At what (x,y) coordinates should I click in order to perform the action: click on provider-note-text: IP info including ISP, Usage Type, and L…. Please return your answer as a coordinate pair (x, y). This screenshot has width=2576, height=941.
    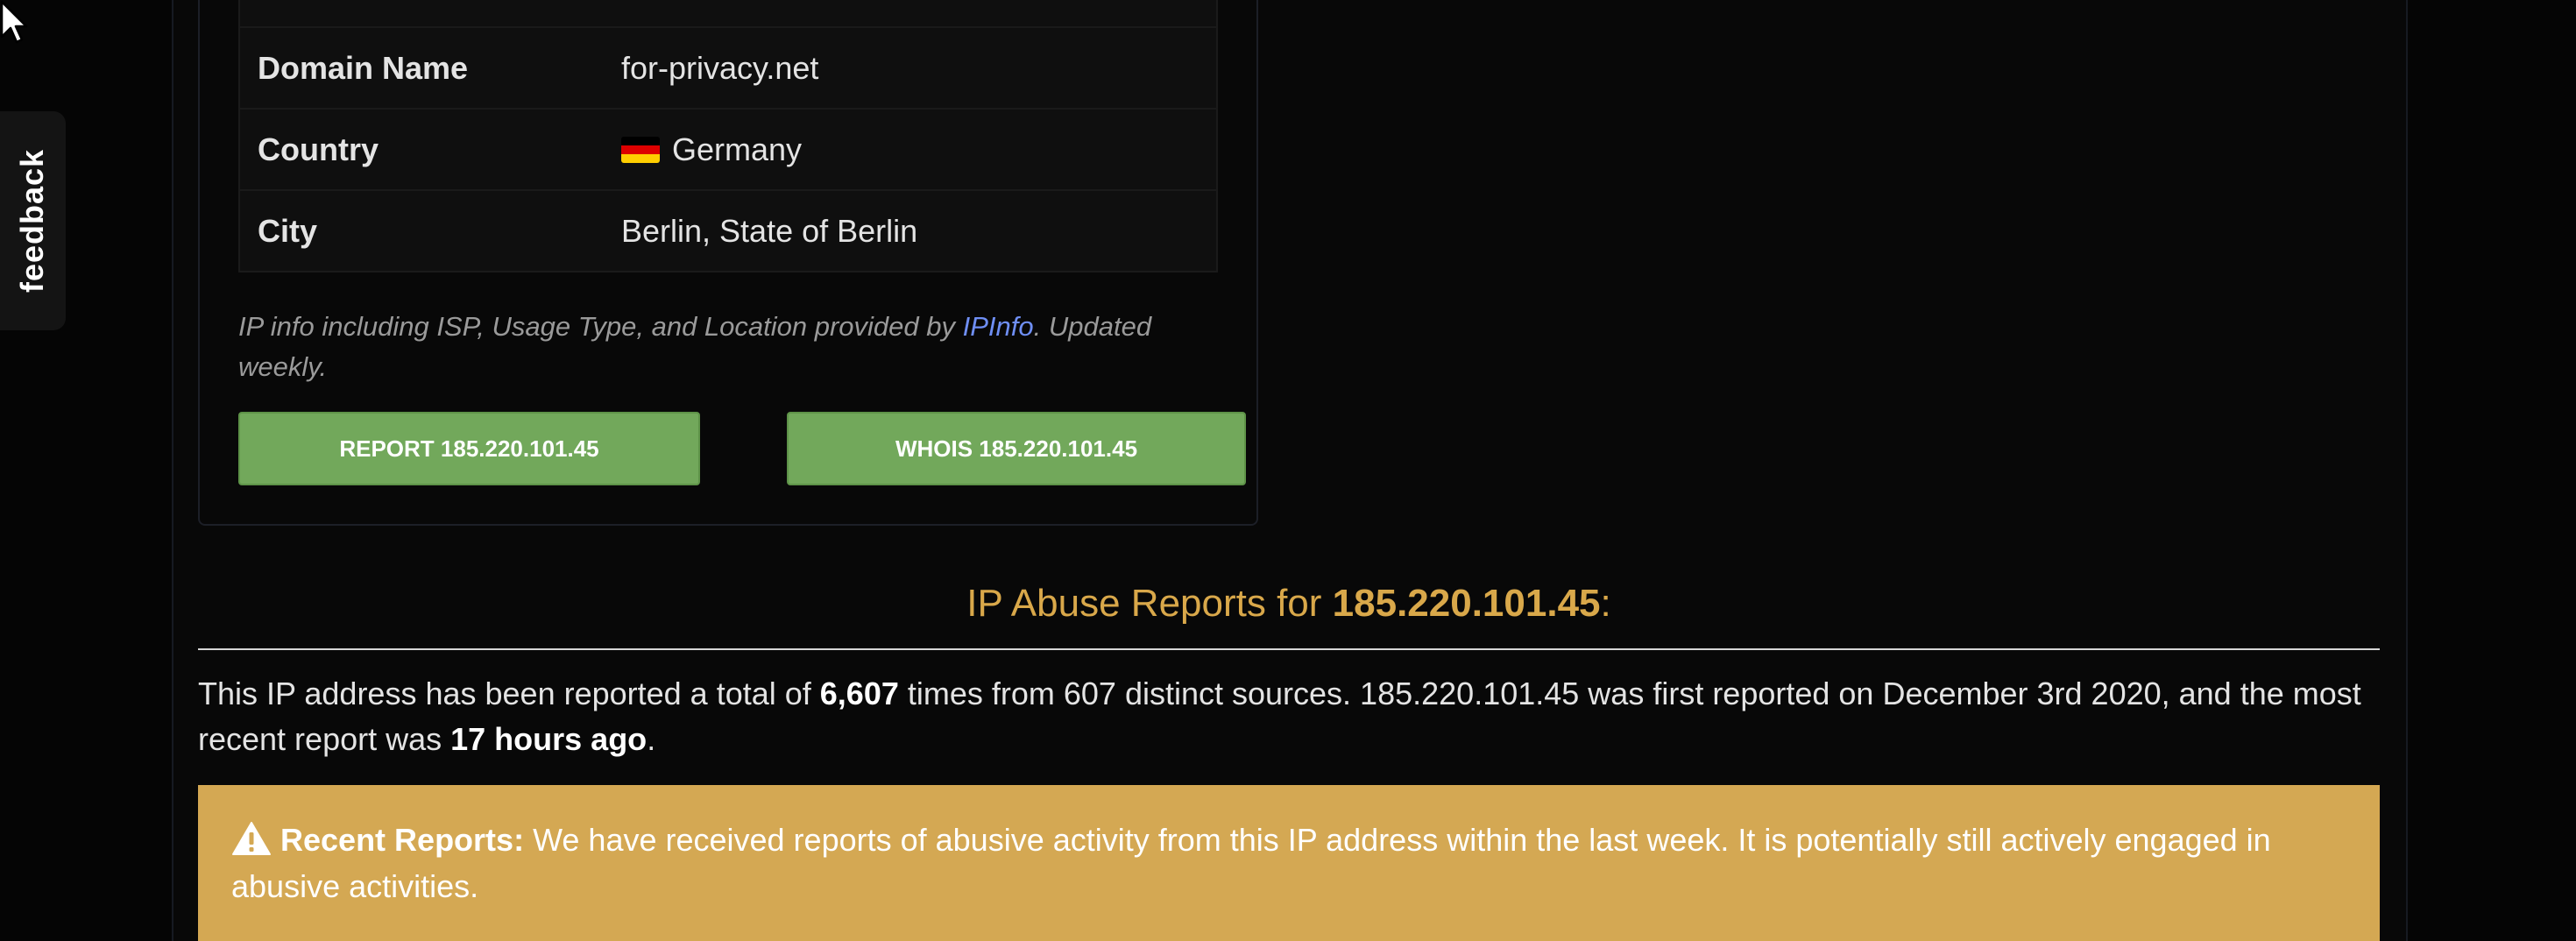
    Looking at the image, I should click on (600, 327).